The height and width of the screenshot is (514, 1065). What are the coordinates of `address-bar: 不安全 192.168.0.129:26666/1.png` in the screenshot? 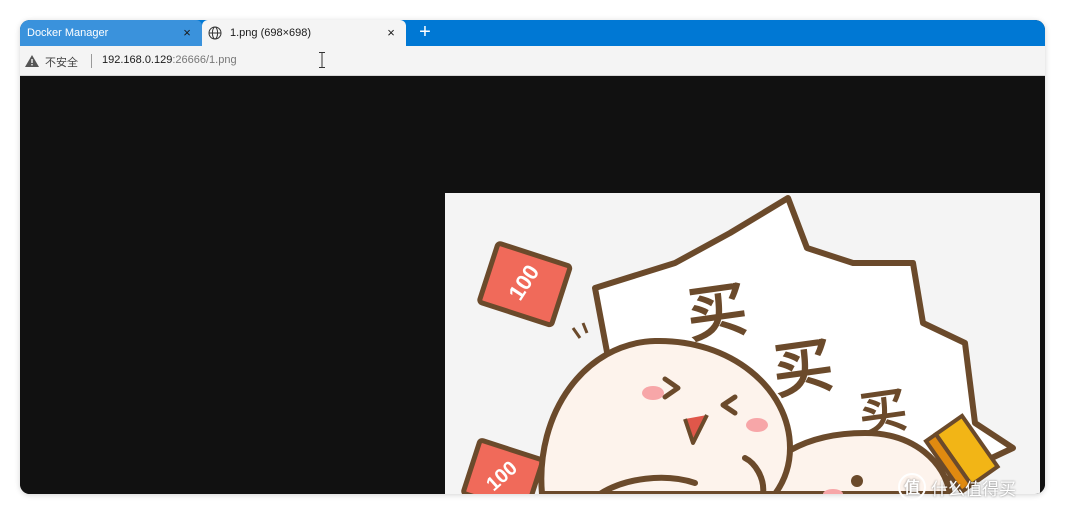 It's located at (532, 61).